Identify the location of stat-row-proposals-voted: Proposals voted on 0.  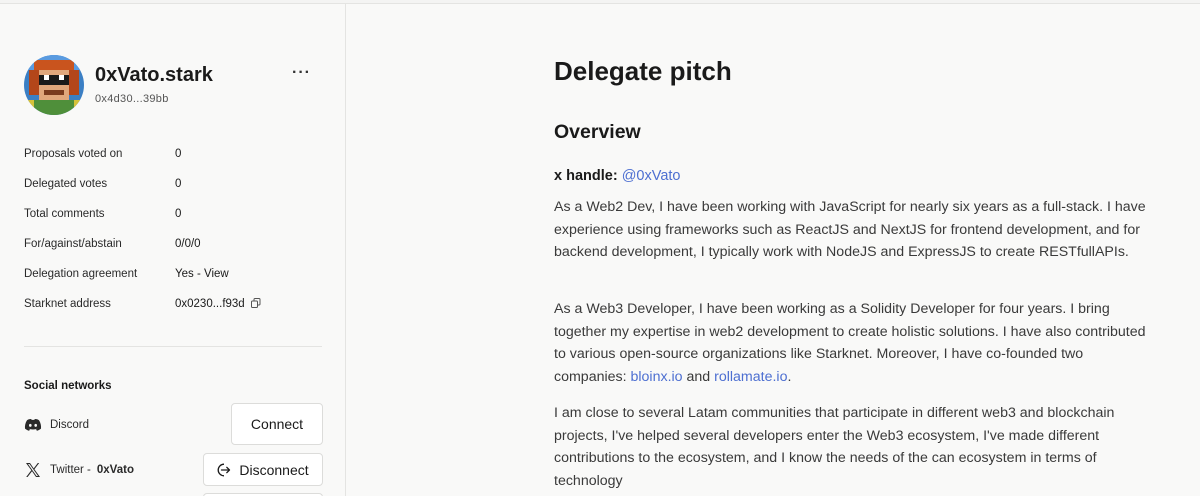
(174, 159).